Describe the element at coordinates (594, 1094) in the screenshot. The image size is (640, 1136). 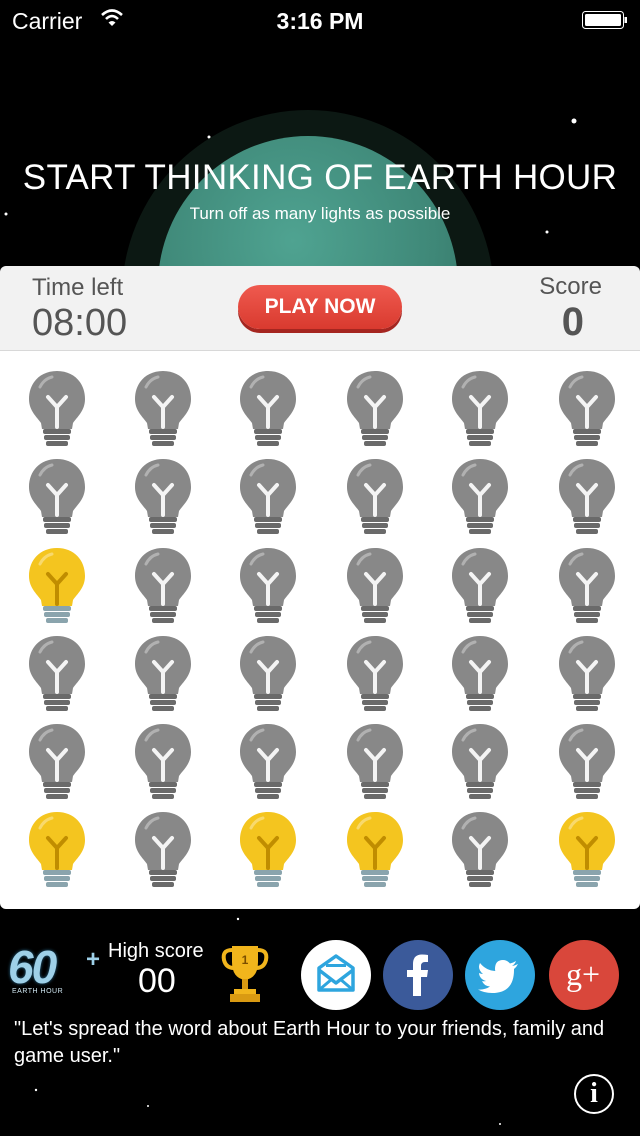
I see `info-button: i` at that location.